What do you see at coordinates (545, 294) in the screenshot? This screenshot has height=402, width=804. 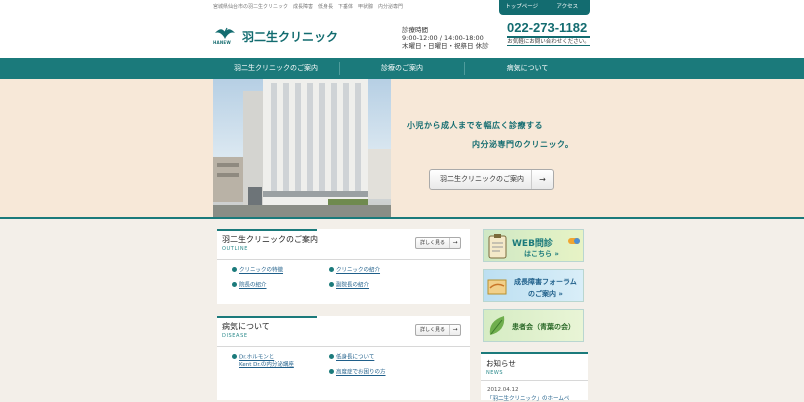 I see `banner-growth-line2: のご案内 »` at bounding box center [545, 294].